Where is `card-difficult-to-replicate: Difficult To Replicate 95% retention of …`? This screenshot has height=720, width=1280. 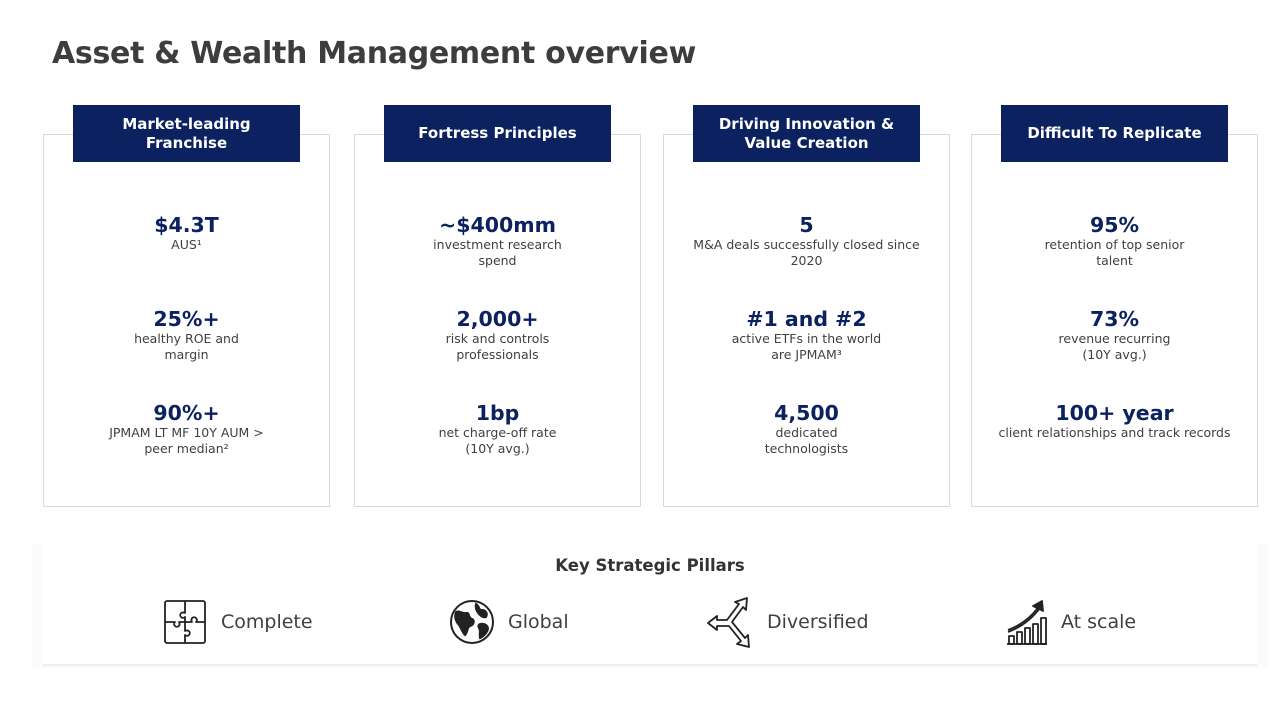 card-difficult-to-replicate: Difficult To Replicate 95% retention of … is located at coordinates (1114, 306).